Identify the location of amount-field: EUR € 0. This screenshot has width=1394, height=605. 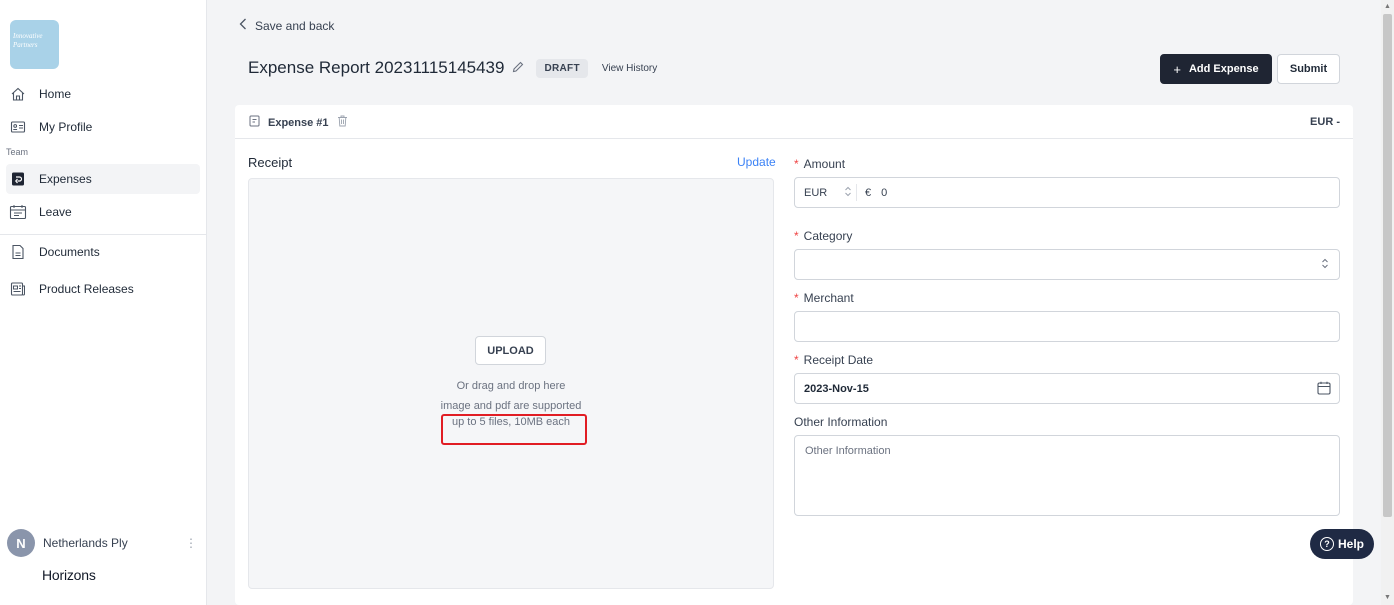
(1067, 192).